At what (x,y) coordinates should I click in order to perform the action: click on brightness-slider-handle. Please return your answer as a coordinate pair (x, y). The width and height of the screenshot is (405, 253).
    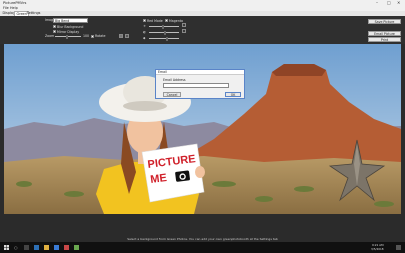
    Looking at the image, I should click on (163, 26).